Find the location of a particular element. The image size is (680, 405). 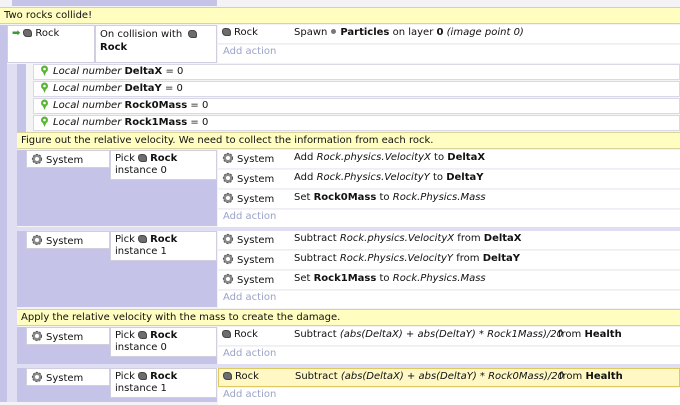

condition-on-collision: On collision with Rock is located at coordinates (156, 44).